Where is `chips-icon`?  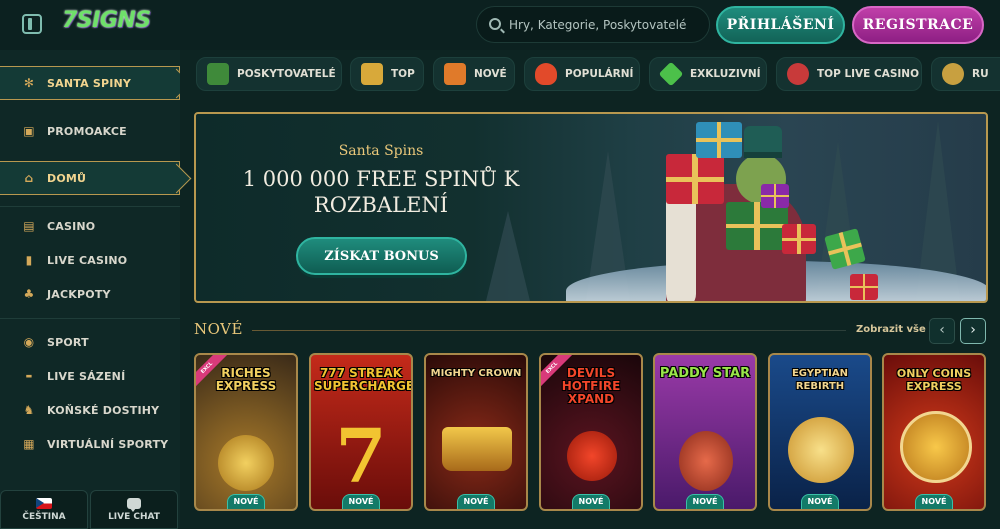 chips-icon is located at coordinates (798, 74).